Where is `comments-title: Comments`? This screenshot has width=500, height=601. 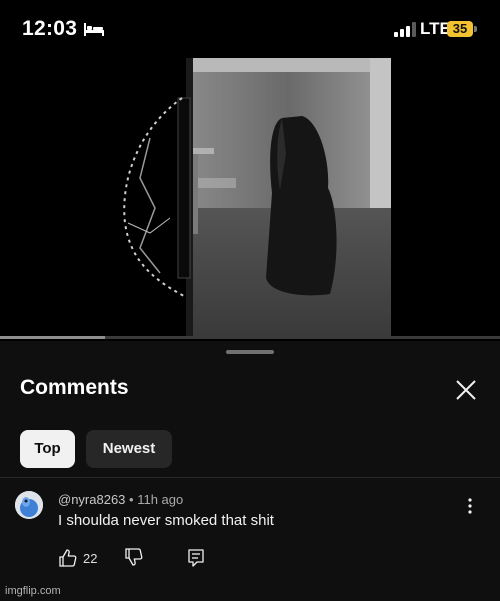 comments-title: Comments is located at coordinates (74, 387).